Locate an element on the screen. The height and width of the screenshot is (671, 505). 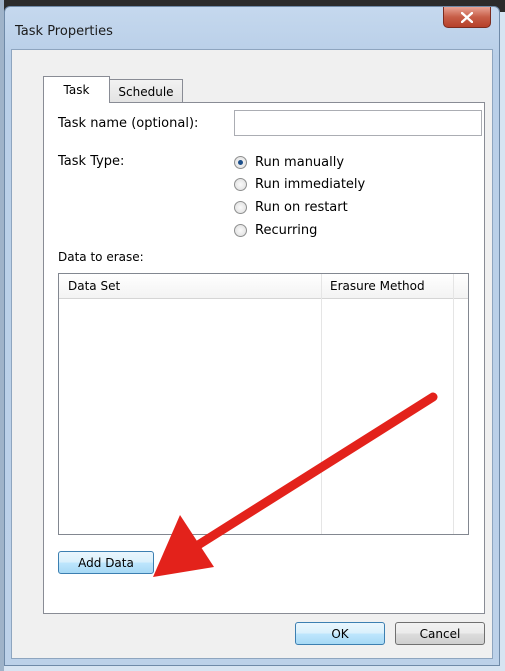
arrow-shaft is located at coordinates (314, 472).